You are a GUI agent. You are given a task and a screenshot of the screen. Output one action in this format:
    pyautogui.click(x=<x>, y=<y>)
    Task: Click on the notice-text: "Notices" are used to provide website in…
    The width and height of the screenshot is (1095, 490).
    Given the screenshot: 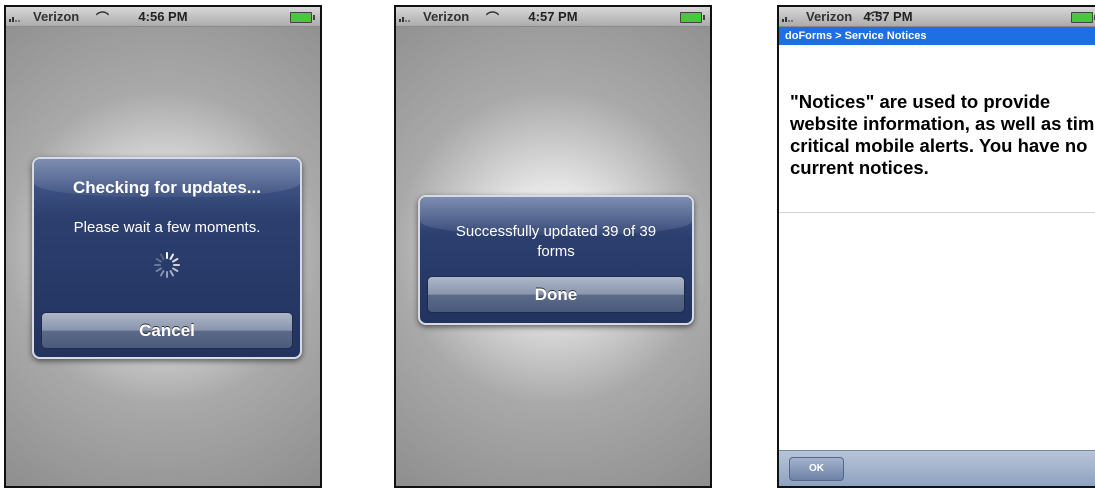 What is the action you would take?
    pyautogui.click(x=942, y=134)
    